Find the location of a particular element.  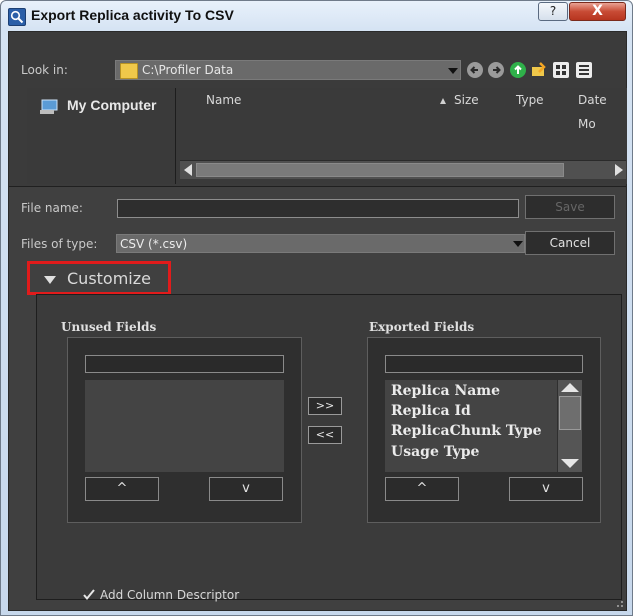

column-header-date: Date Mo is located at coordinates (602, 109).